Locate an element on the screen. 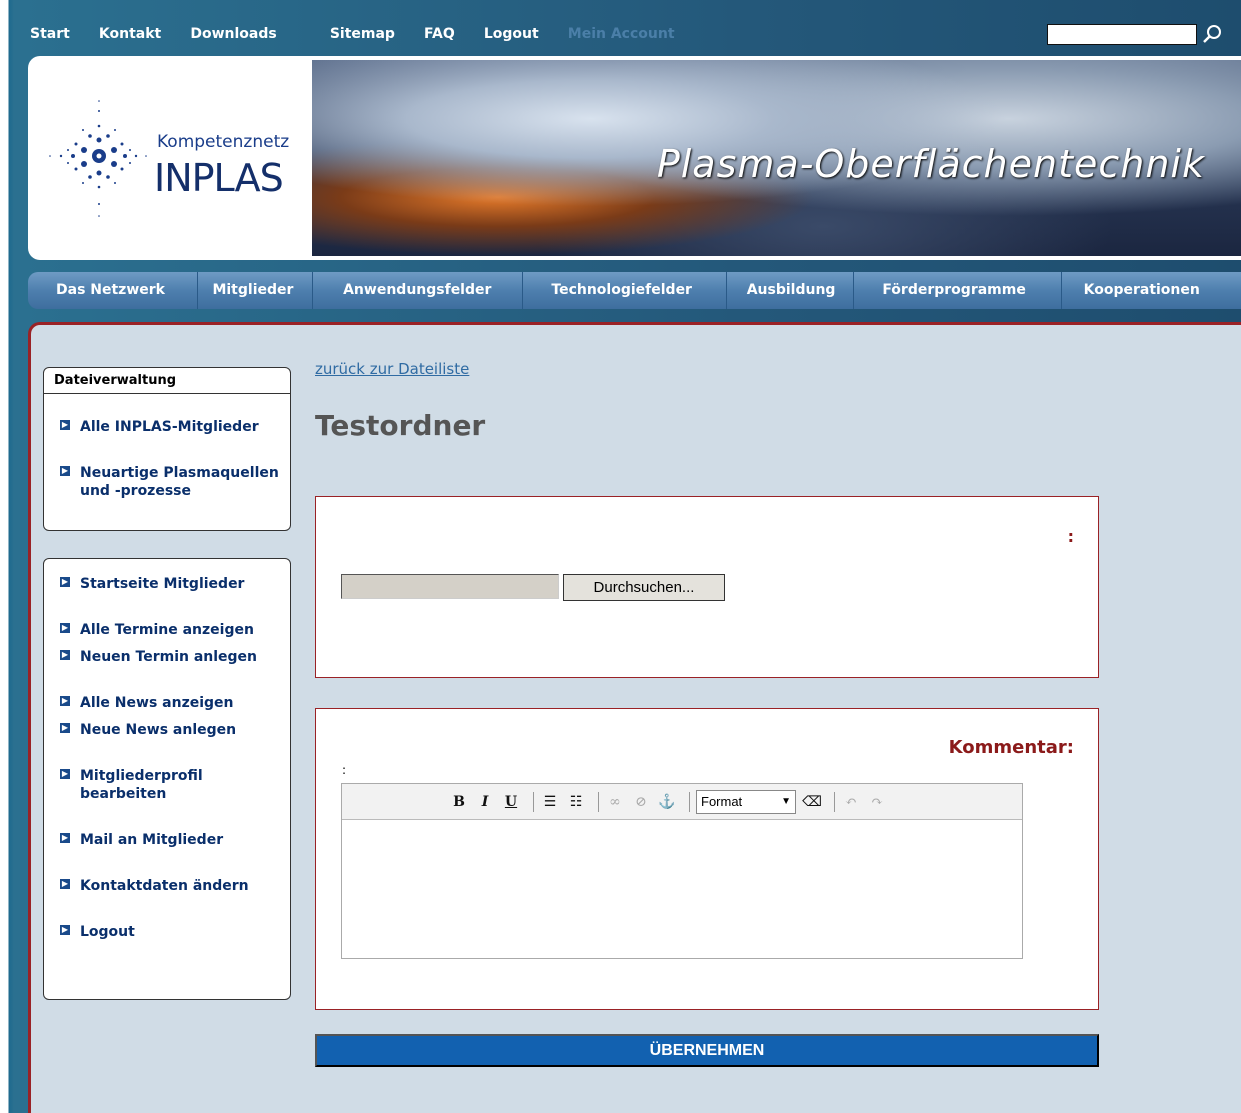 The image size is (1241, 1113). sidebar-item-logout: ▶ Logout is located at coordinates (97, 932).